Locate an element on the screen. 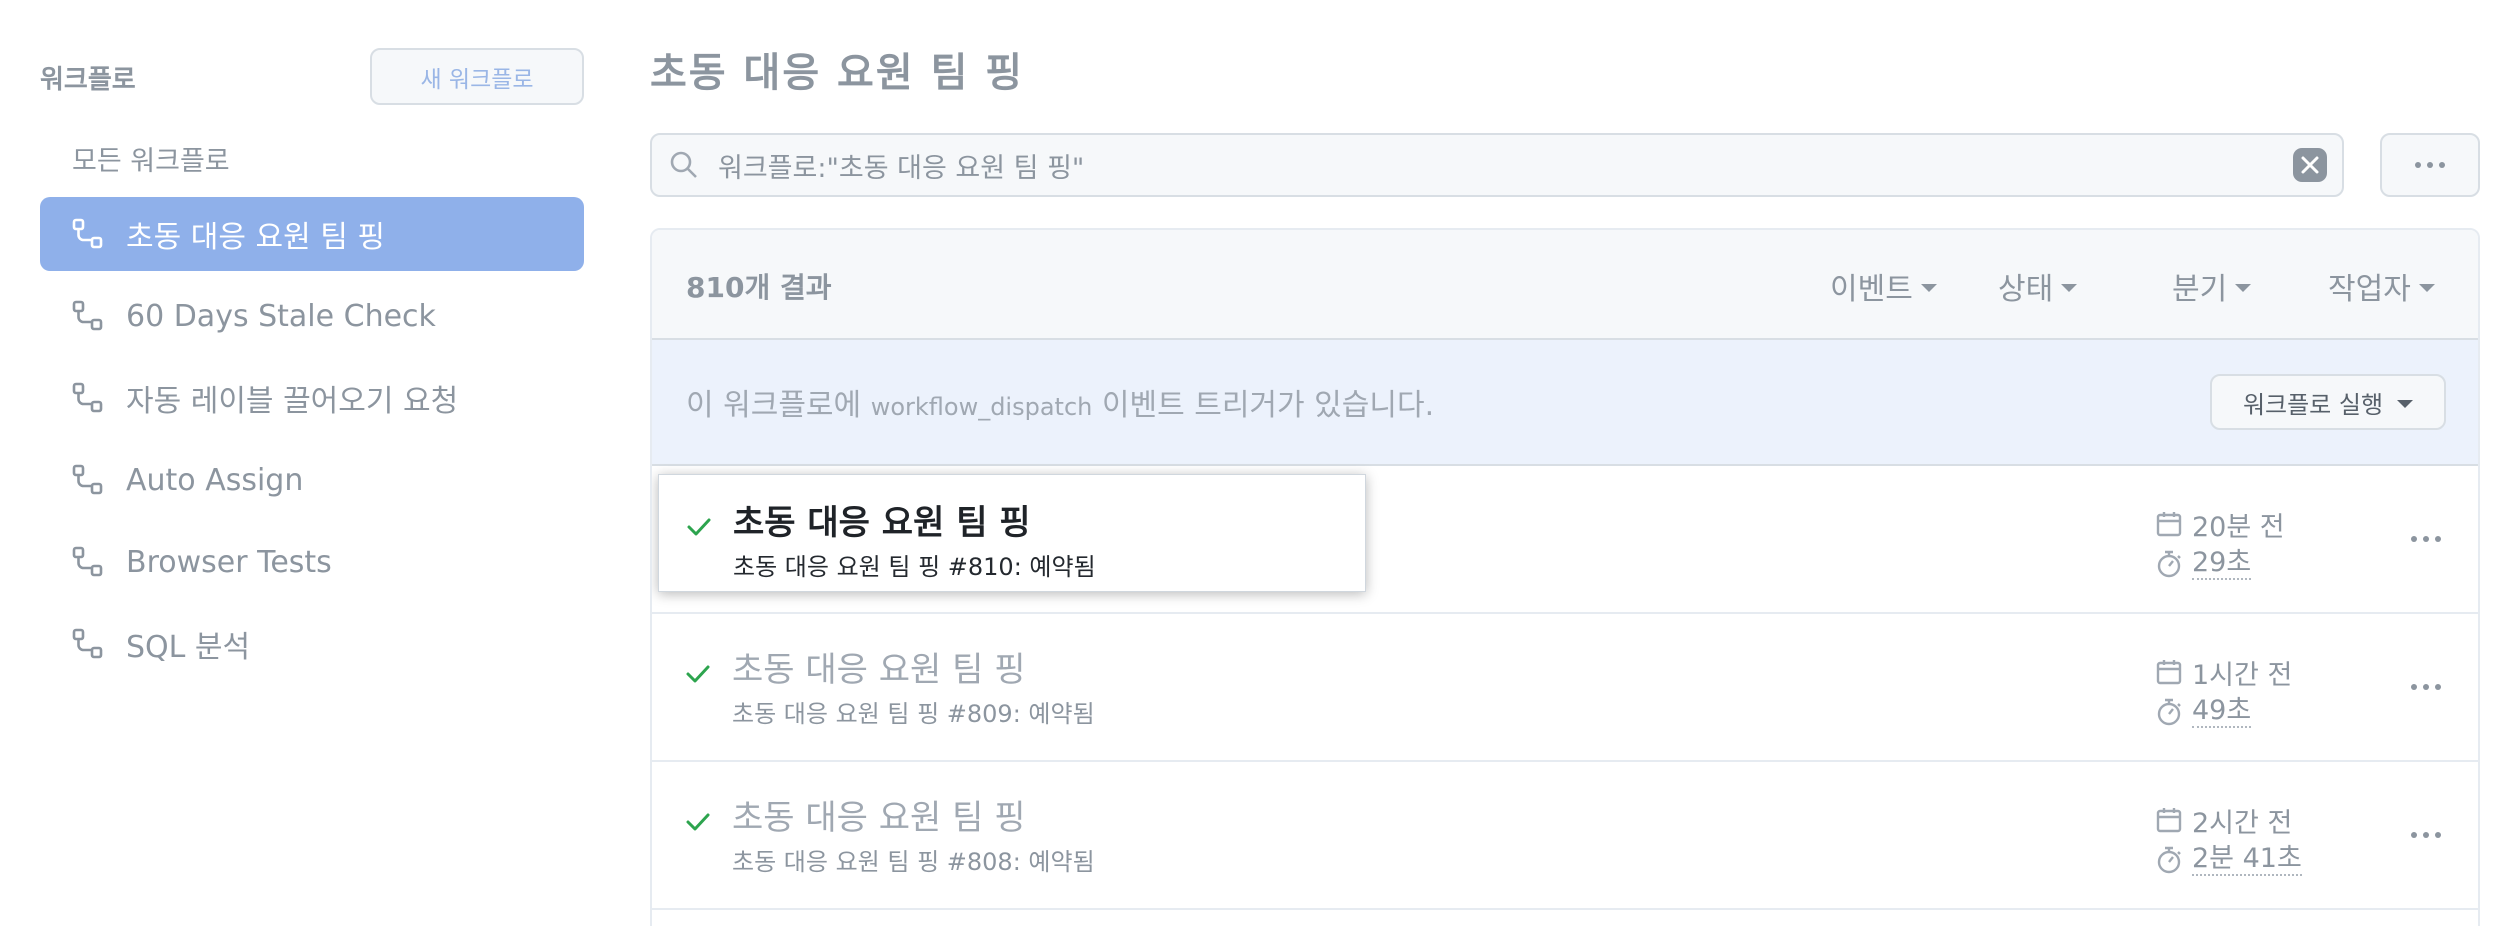 The width and height of the screenshot is (2514, 926). dispatch-text: 이 워크플로에 workflow_dispatch 이벤트 트리거가 있습니다. is located at coordinates (1060, 402).